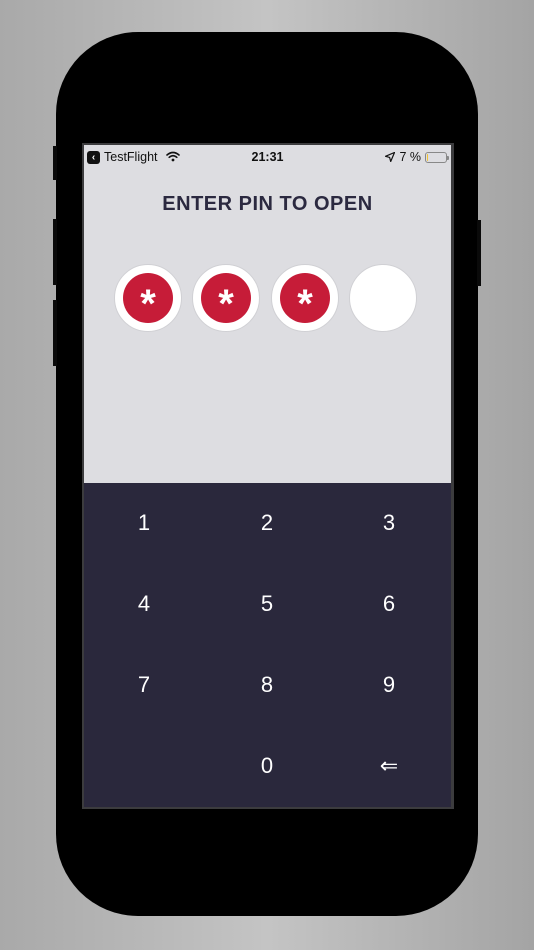 Image resolution: width=534 pixels, height=950 pixels. What do you see at coordinates (144, 685) in the screenshot?
I see `key-7: 7` at bounding box center [144, 685].